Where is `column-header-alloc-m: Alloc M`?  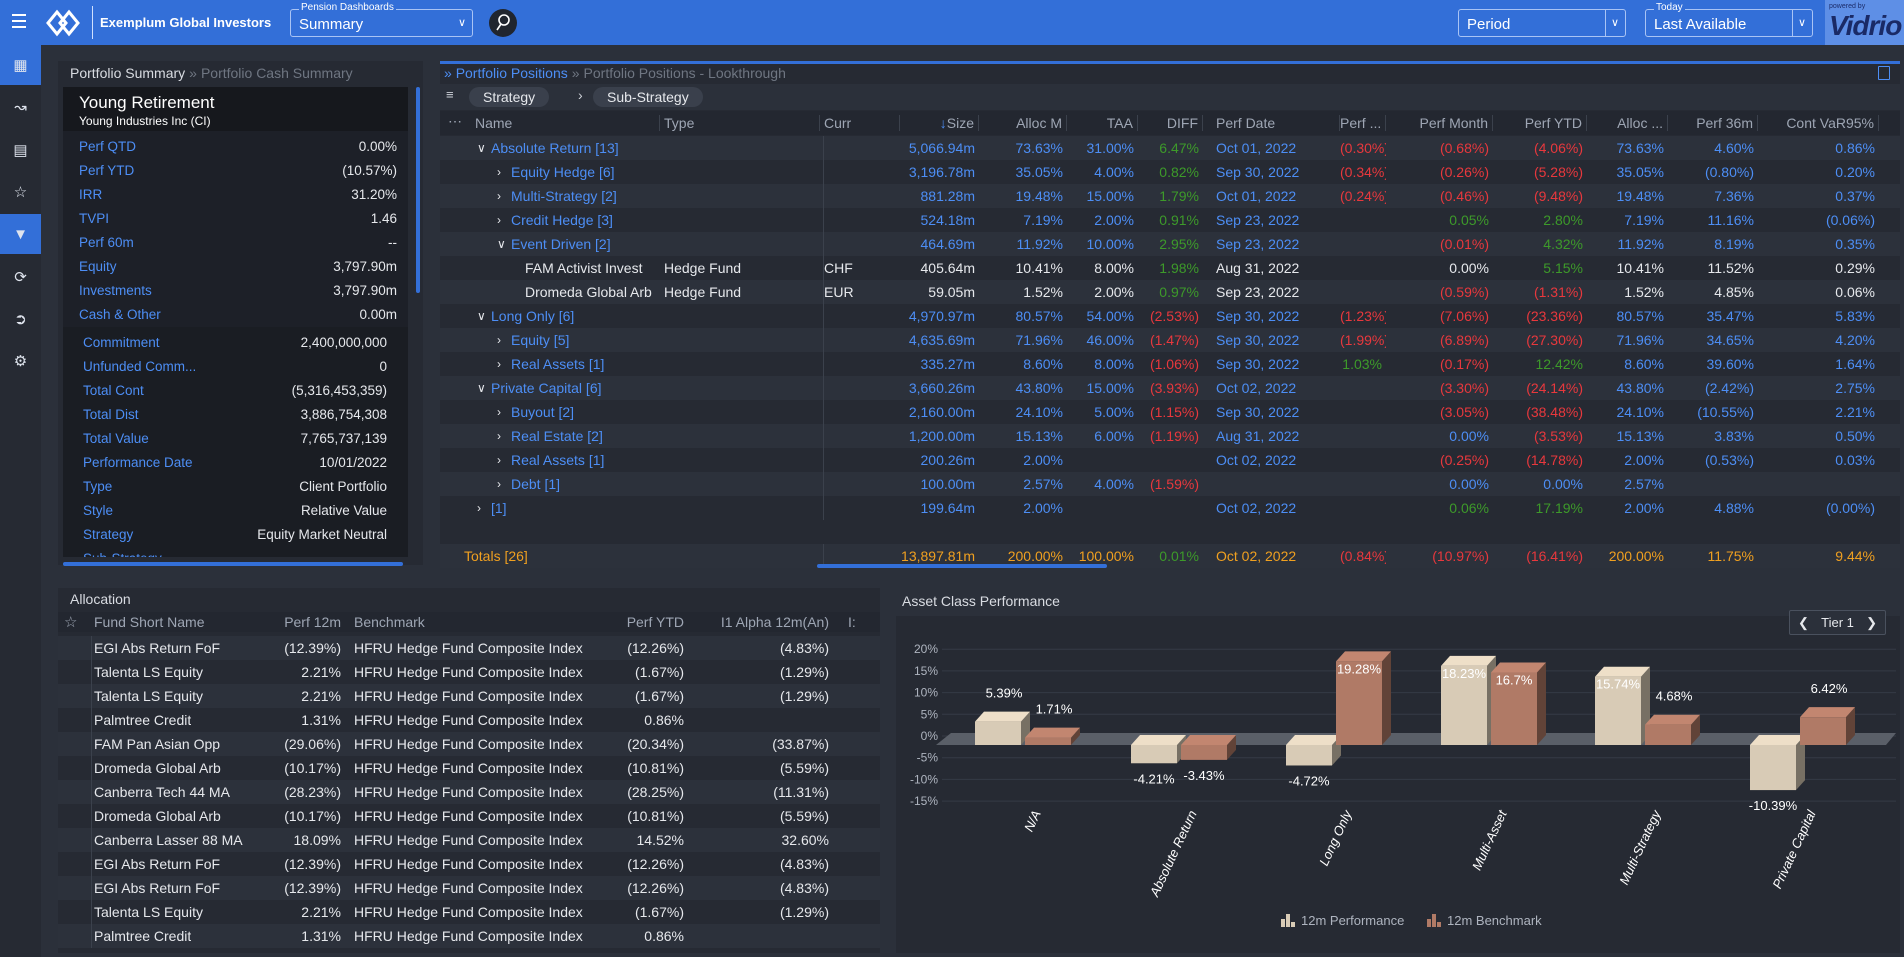
column-header-alloc-m: Alloc M is located at coordinates (1023, 123).